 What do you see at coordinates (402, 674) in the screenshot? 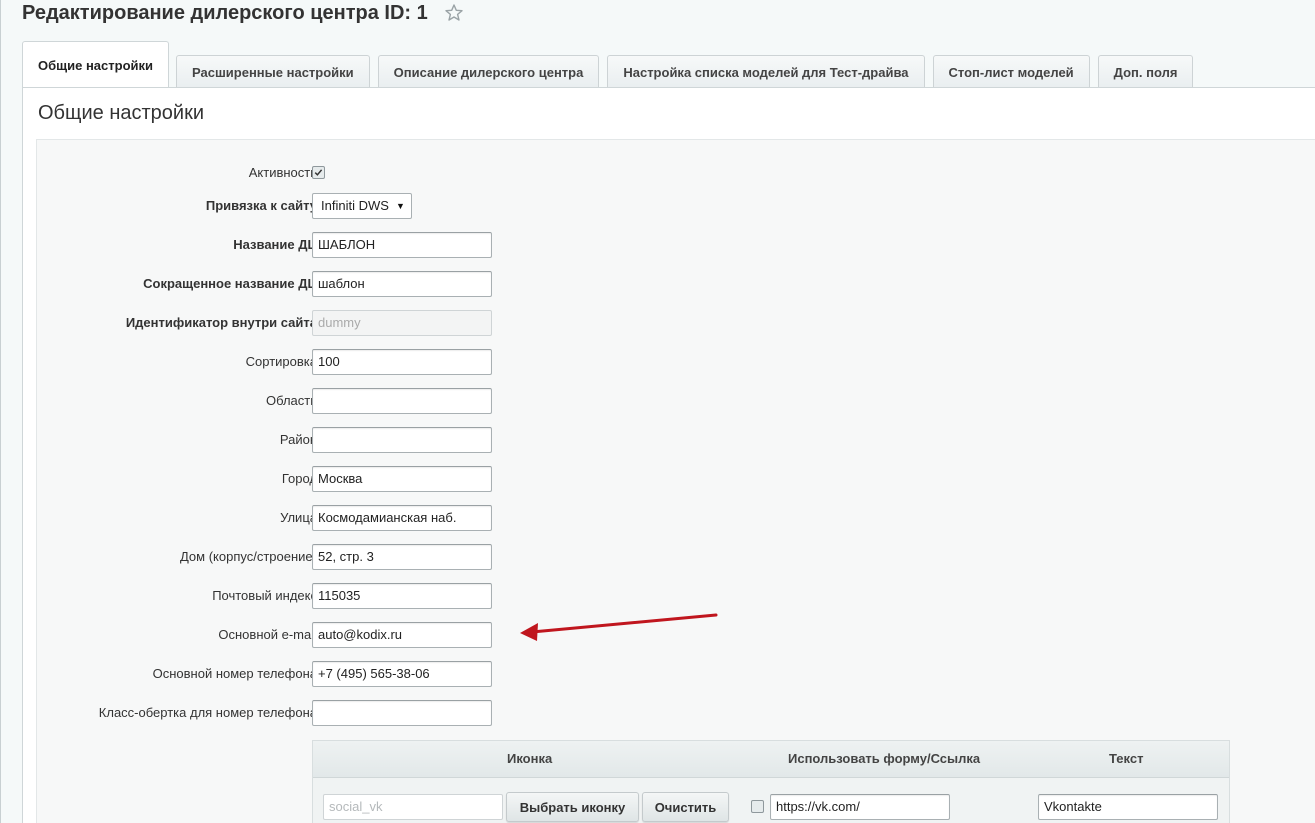
I see `phone-input: +7 (495) 565-38-06` at bounding box center [402, 674].